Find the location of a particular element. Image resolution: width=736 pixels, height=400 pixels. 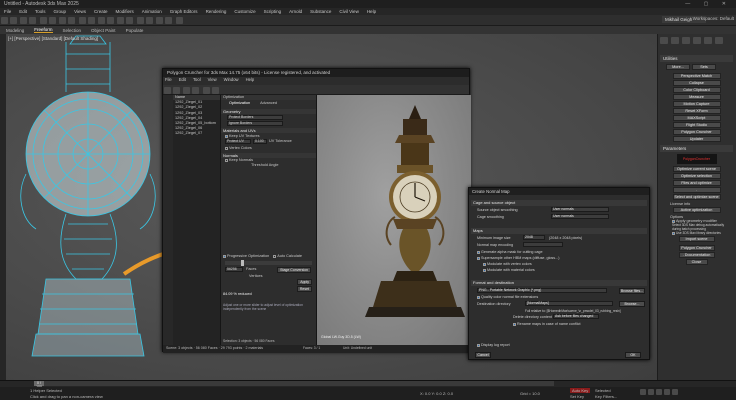

tab-advanced: Advanced is located at coordinates (268, 103).